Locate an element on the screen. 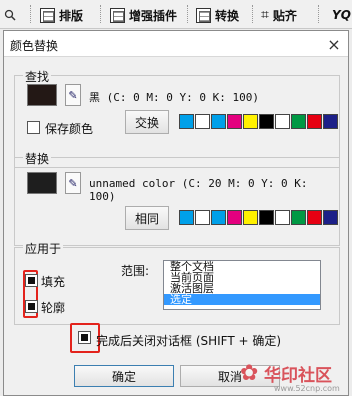 This screenshot has width=352, height=396. zoom-icon is located at coordinates (10, 15).